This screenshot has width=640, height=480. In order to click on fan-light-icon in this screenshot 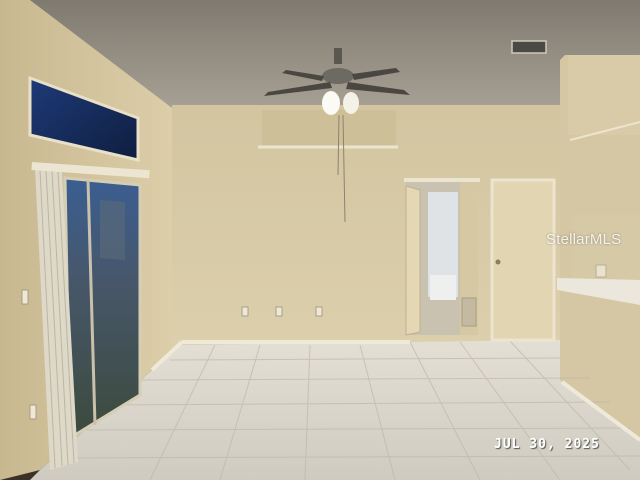, I will do `click(331, 103)`.